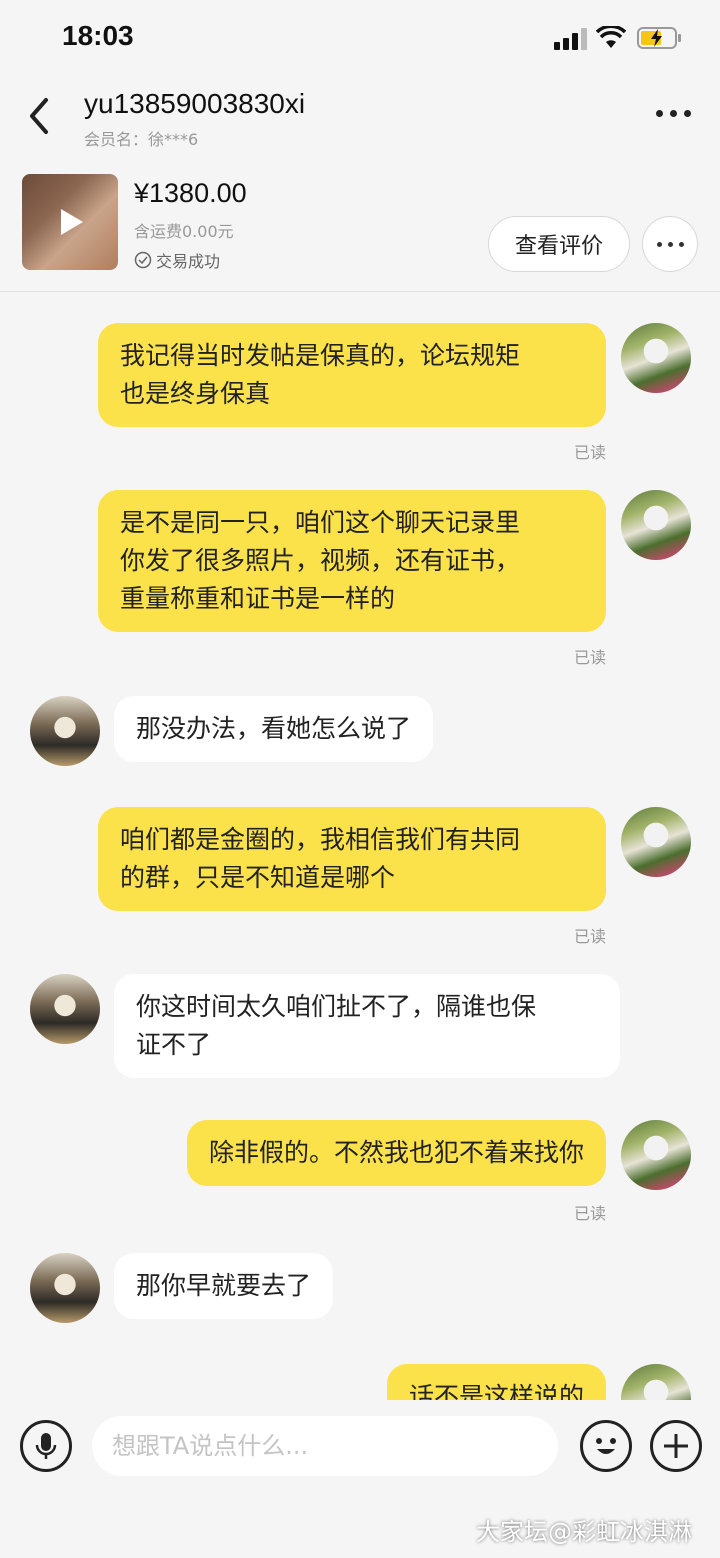 This screenshot has height=1558, width=720. I want to click on battery-icon, so click(659, 38).